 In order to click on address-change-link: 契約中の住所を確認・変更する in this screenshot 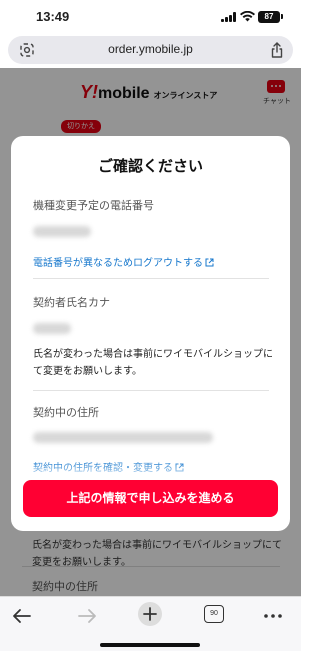, I will do `click(108, 466)`.